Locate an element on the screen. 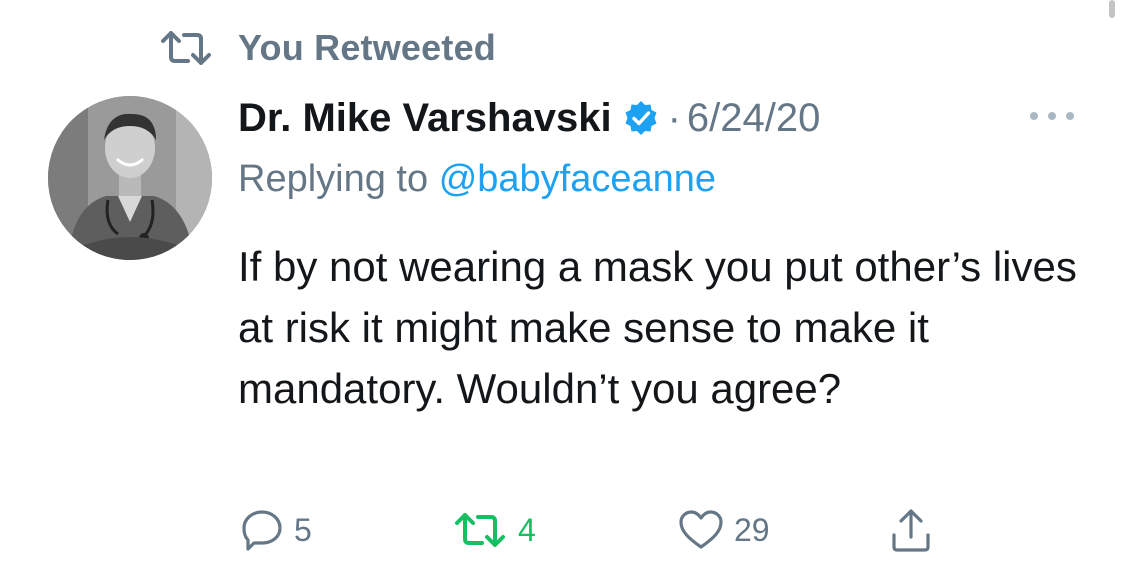 The height and width of the screenshot is (579, 1125). author-name: Dr. Mike Varshavski is located at coordinates (425, 118).